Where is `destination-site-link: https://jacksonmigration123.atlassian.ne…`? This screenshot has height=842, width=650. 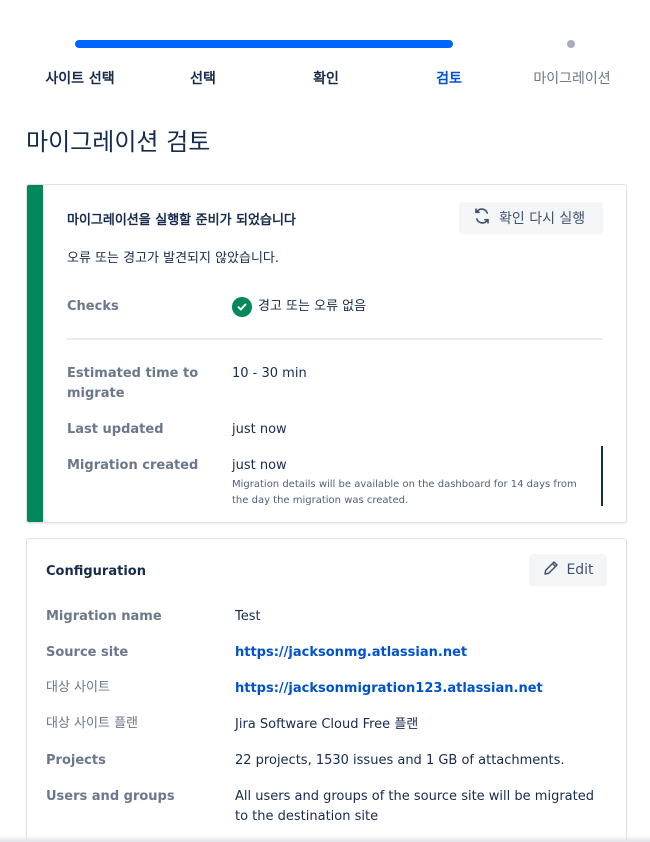 destination-site-link: https://jacksonmigration123.atlassian.ne… is located at coordinates (389, 688).